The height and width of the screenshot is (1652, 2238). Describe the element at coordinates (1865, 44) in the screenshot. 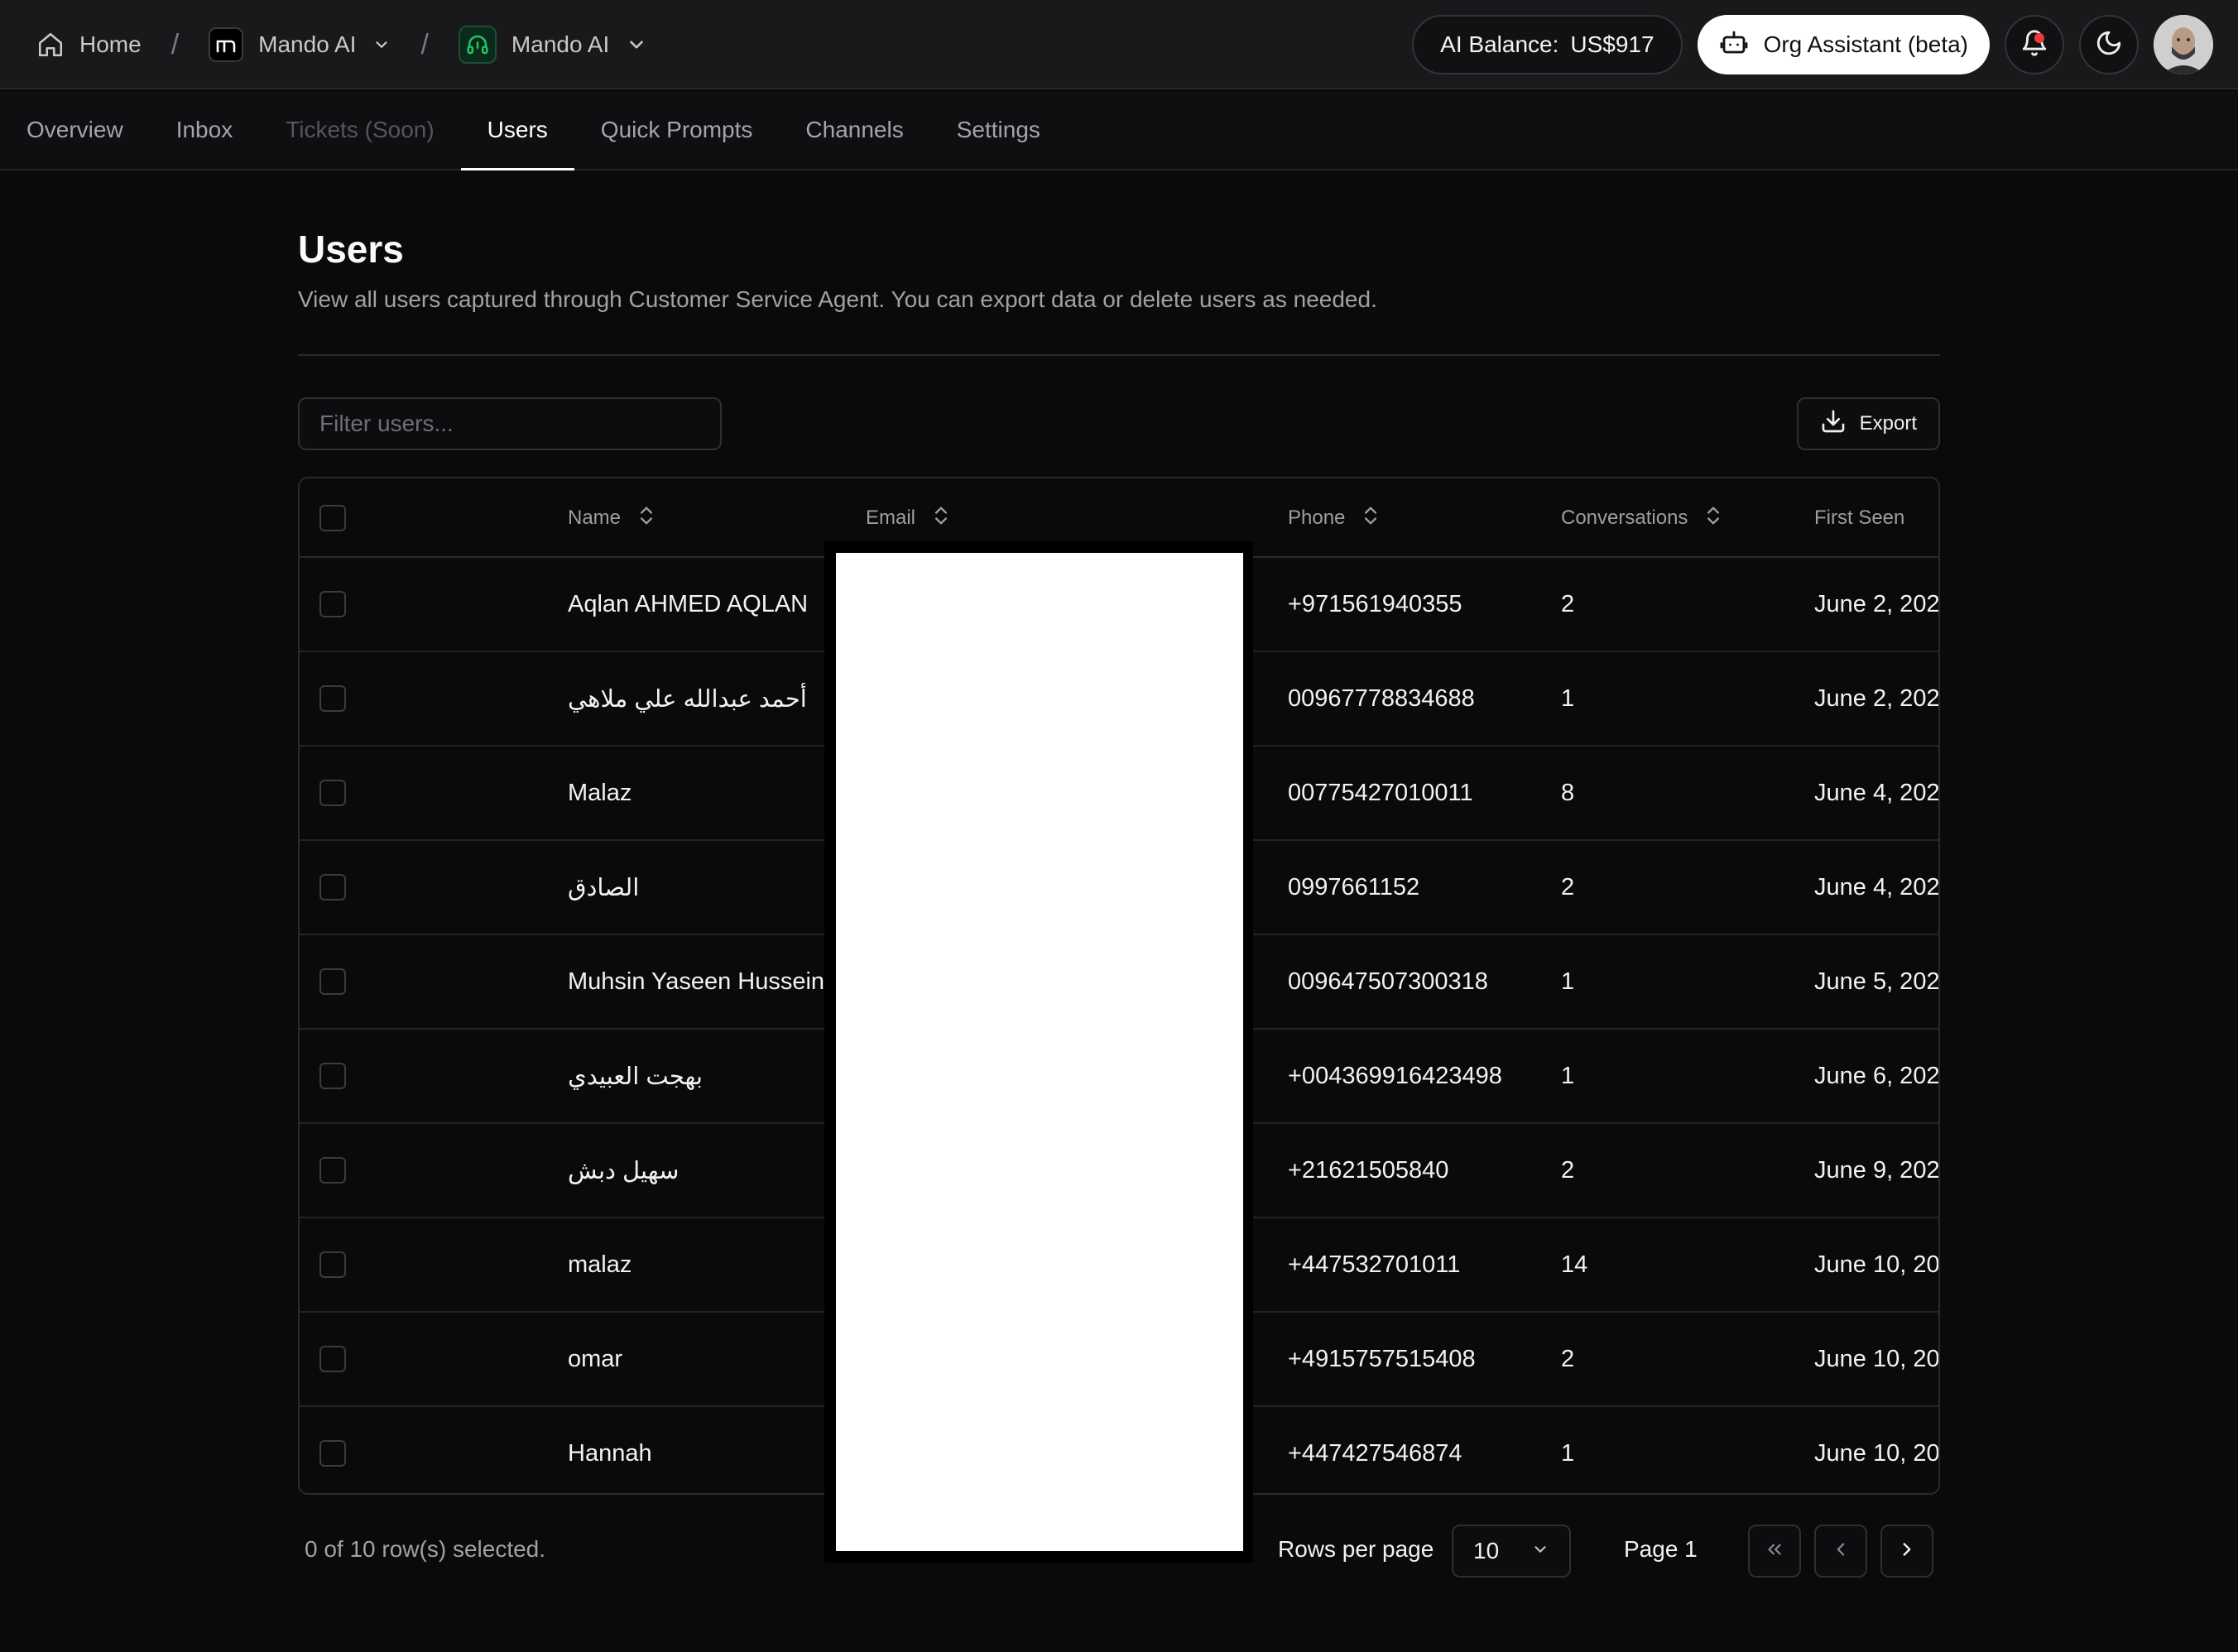

I see `org-assistant-label: Org Assistant (beta)` at that location.